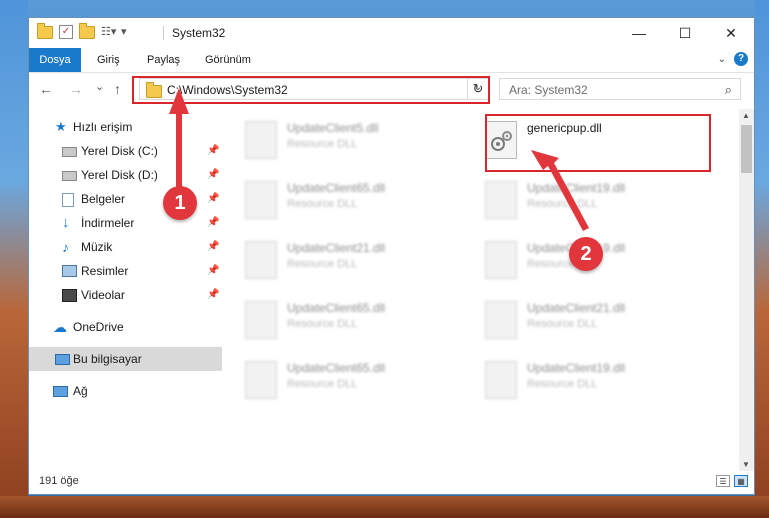  I want to click on sidebar-item-downloads: ↓ İndirmeler 📌, so click(125, 223).